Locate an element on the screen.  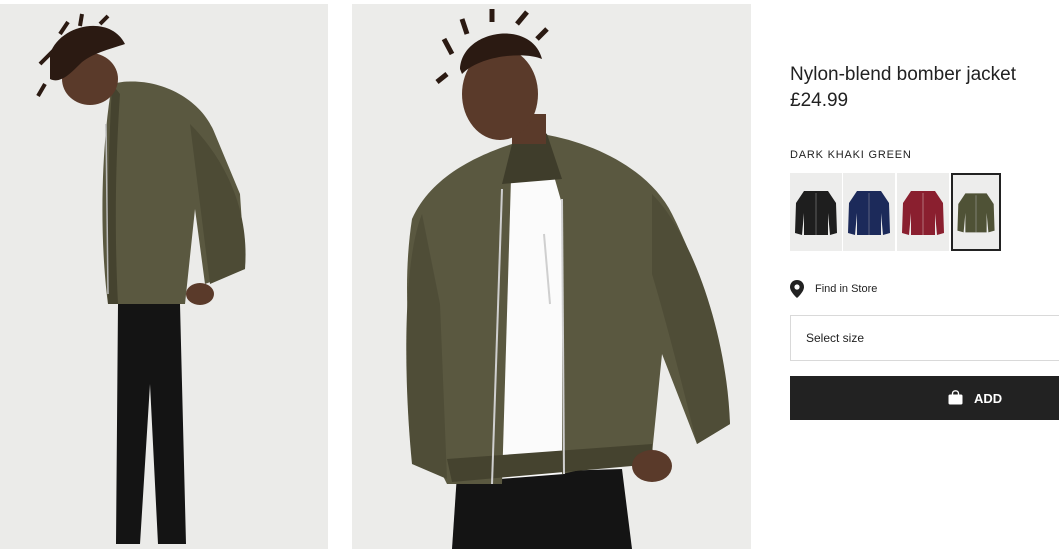
jacket-thumbnail-navy is located at coordinates (869, 212).